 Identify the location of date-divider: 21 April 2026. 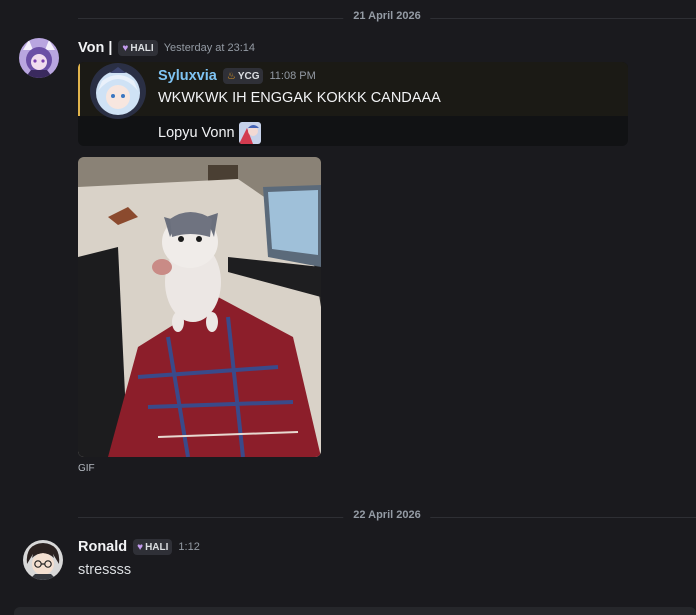
(387, 16).